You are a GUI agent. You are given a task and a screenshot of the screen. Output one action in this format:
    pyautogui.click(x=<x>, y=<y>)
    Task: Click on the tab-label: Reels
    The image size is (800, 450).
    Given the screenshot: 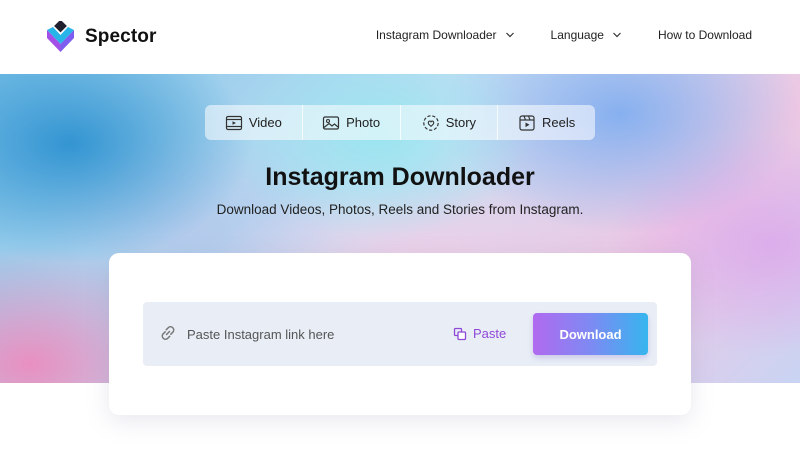 What is the action you would take?
    pyautogui.click(x=559, y=122)
    